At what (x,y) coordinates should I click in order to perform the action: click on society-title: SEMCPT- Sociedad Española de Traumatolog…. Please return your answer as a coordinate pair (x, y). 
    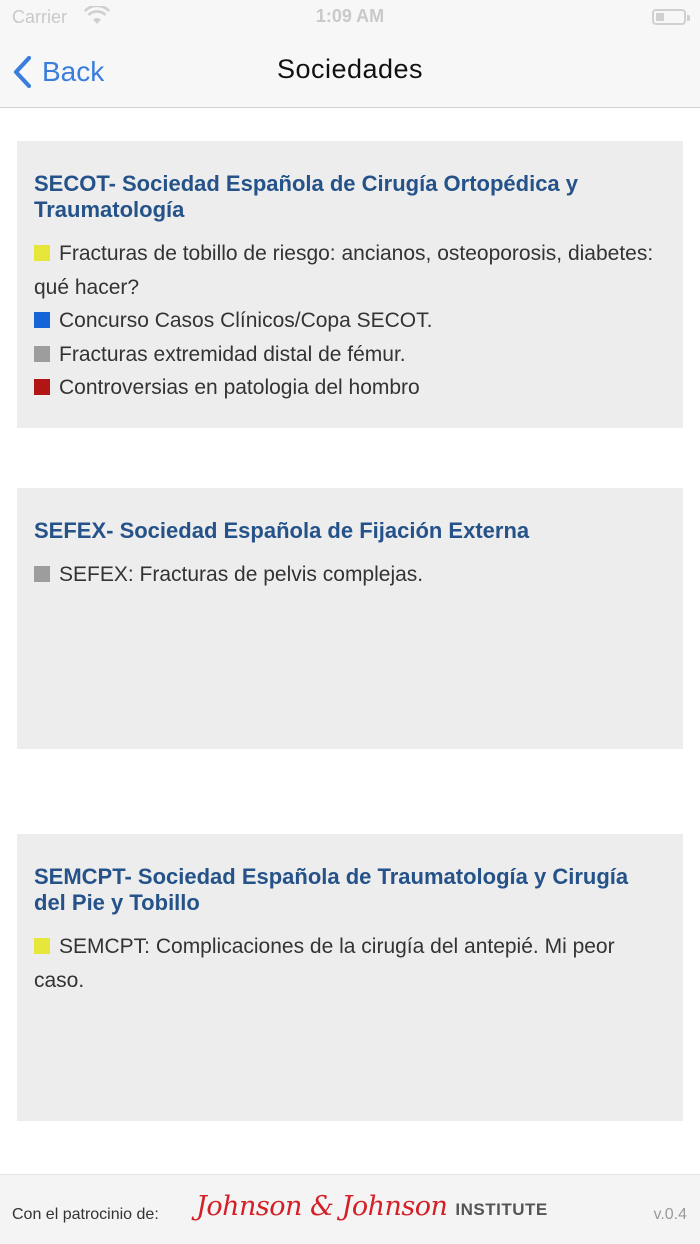
    Looking at the image, I should click on (331, 889).